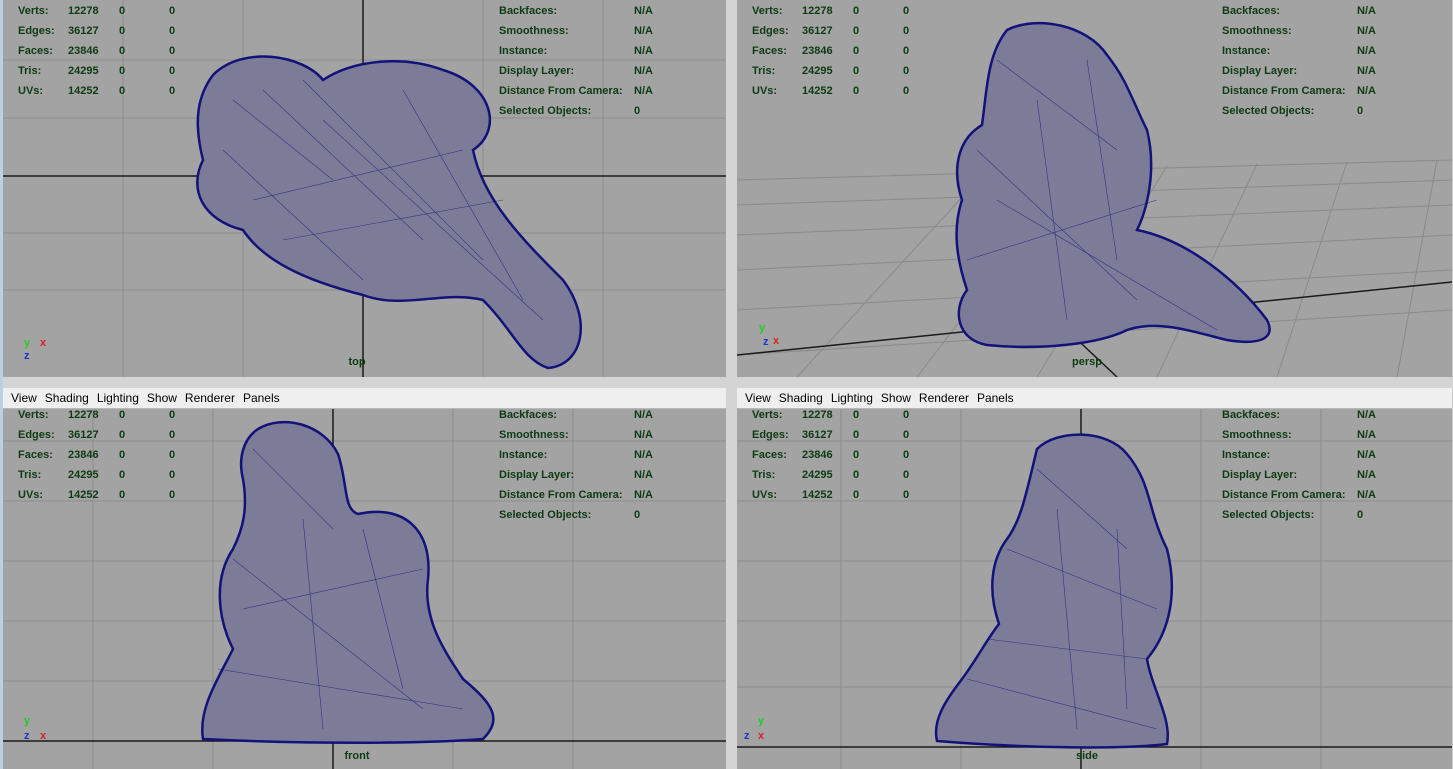 The width and height of the screenshot is (1453, 769). I want to click on camera-label-persp: persp, so click(1087, 362).